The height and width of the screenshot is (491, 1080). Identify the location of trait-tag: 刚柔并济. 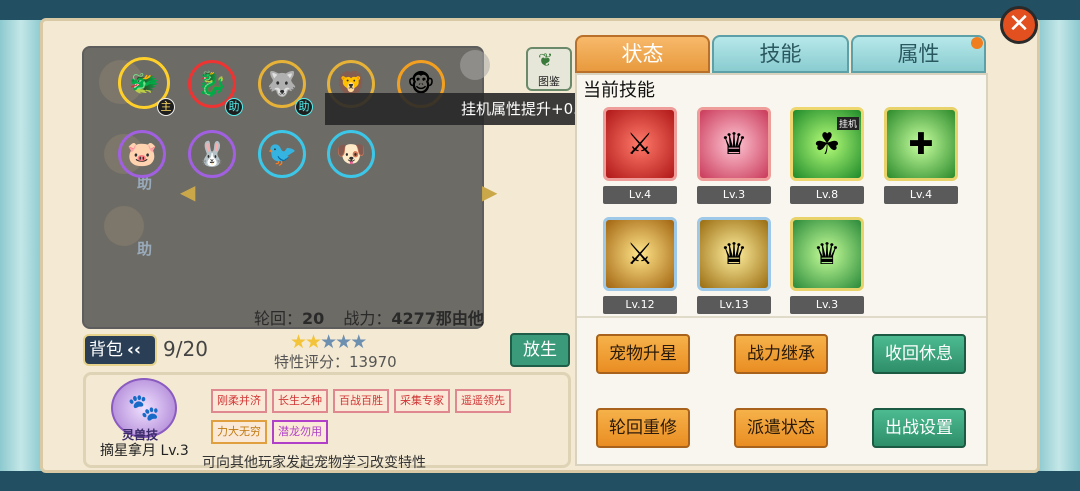
(239, 401).